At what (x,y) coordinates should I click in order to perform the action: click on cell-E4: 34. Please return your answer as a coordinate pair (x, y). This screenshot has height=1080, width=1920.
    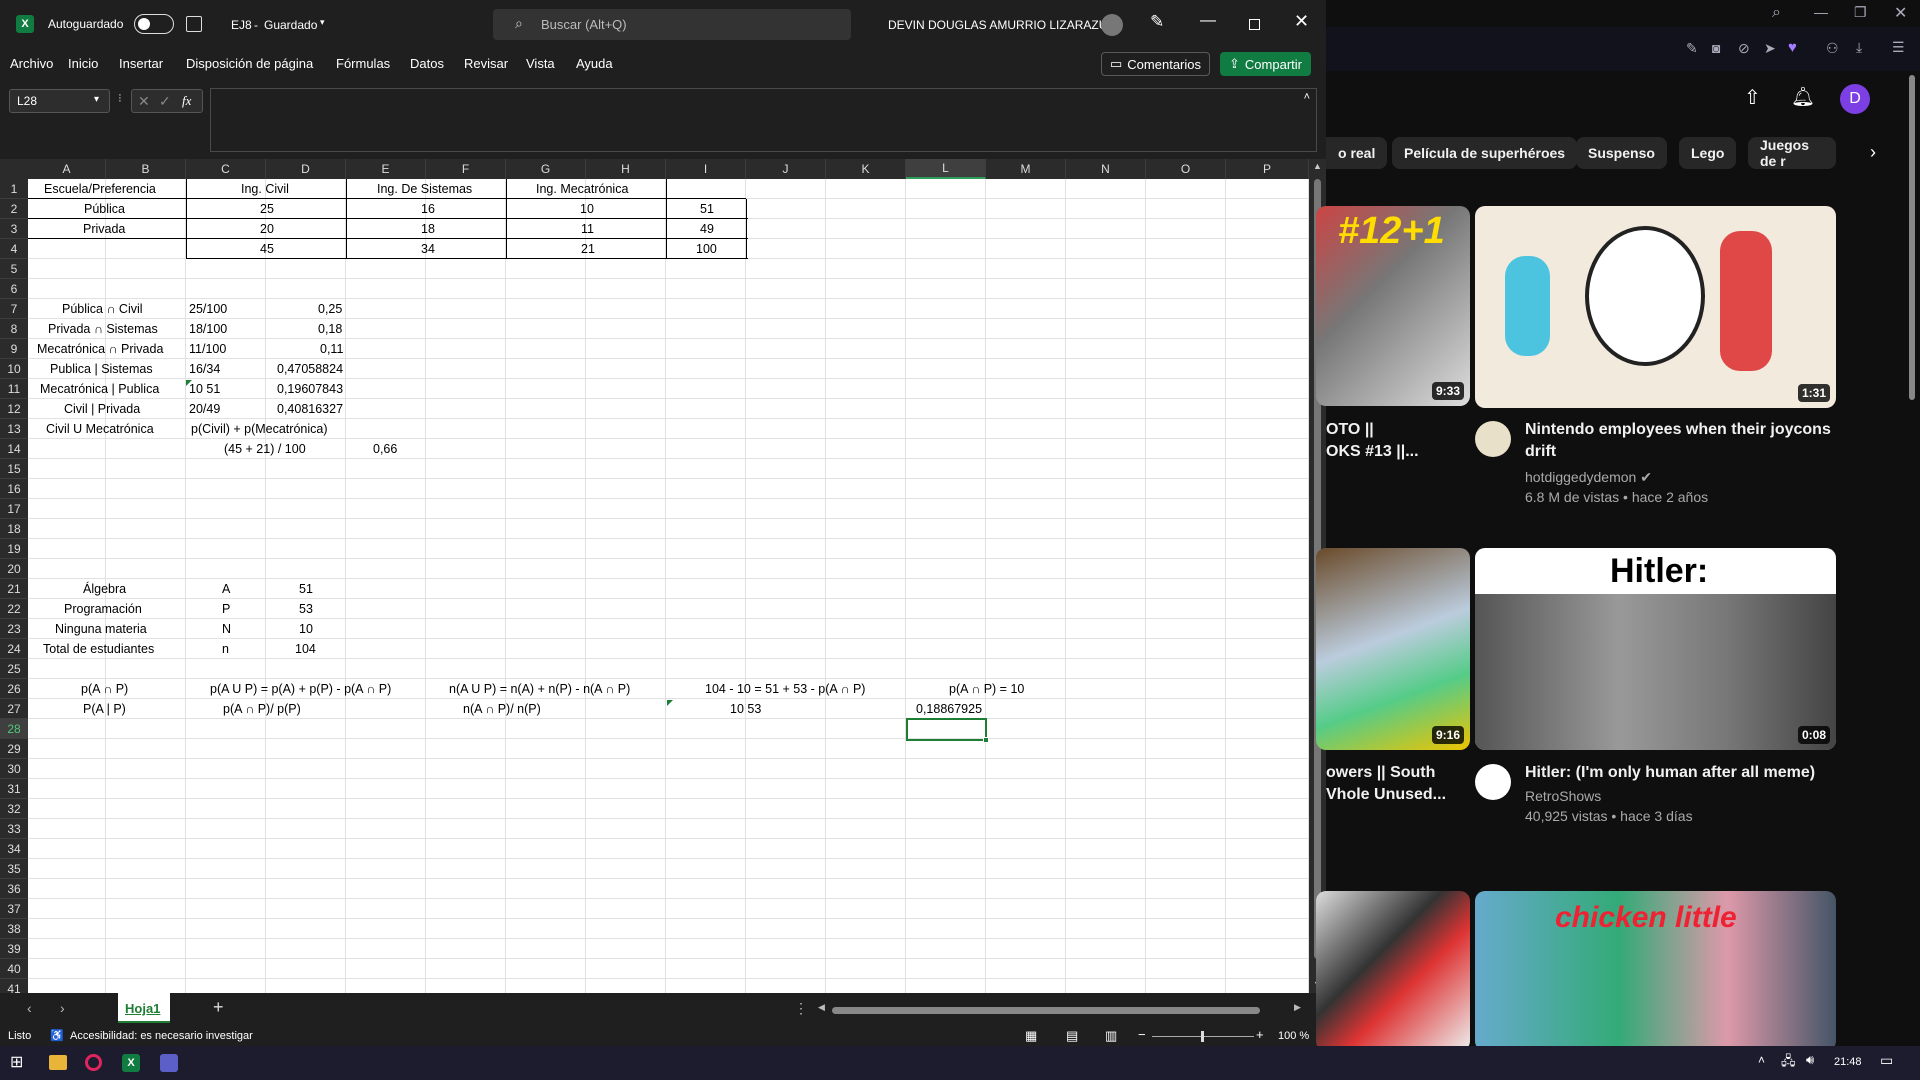
    Looking at the image, I should click on (428, 249).